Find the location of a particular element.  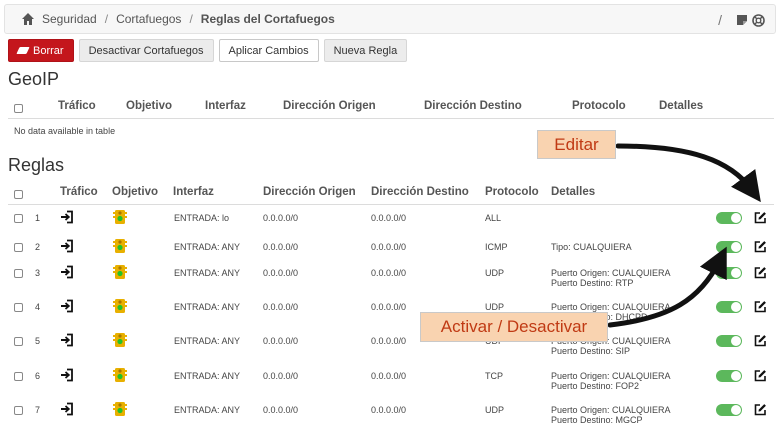

toggle-callout: Activar / Desactivar is located at coordinates (514, 327).